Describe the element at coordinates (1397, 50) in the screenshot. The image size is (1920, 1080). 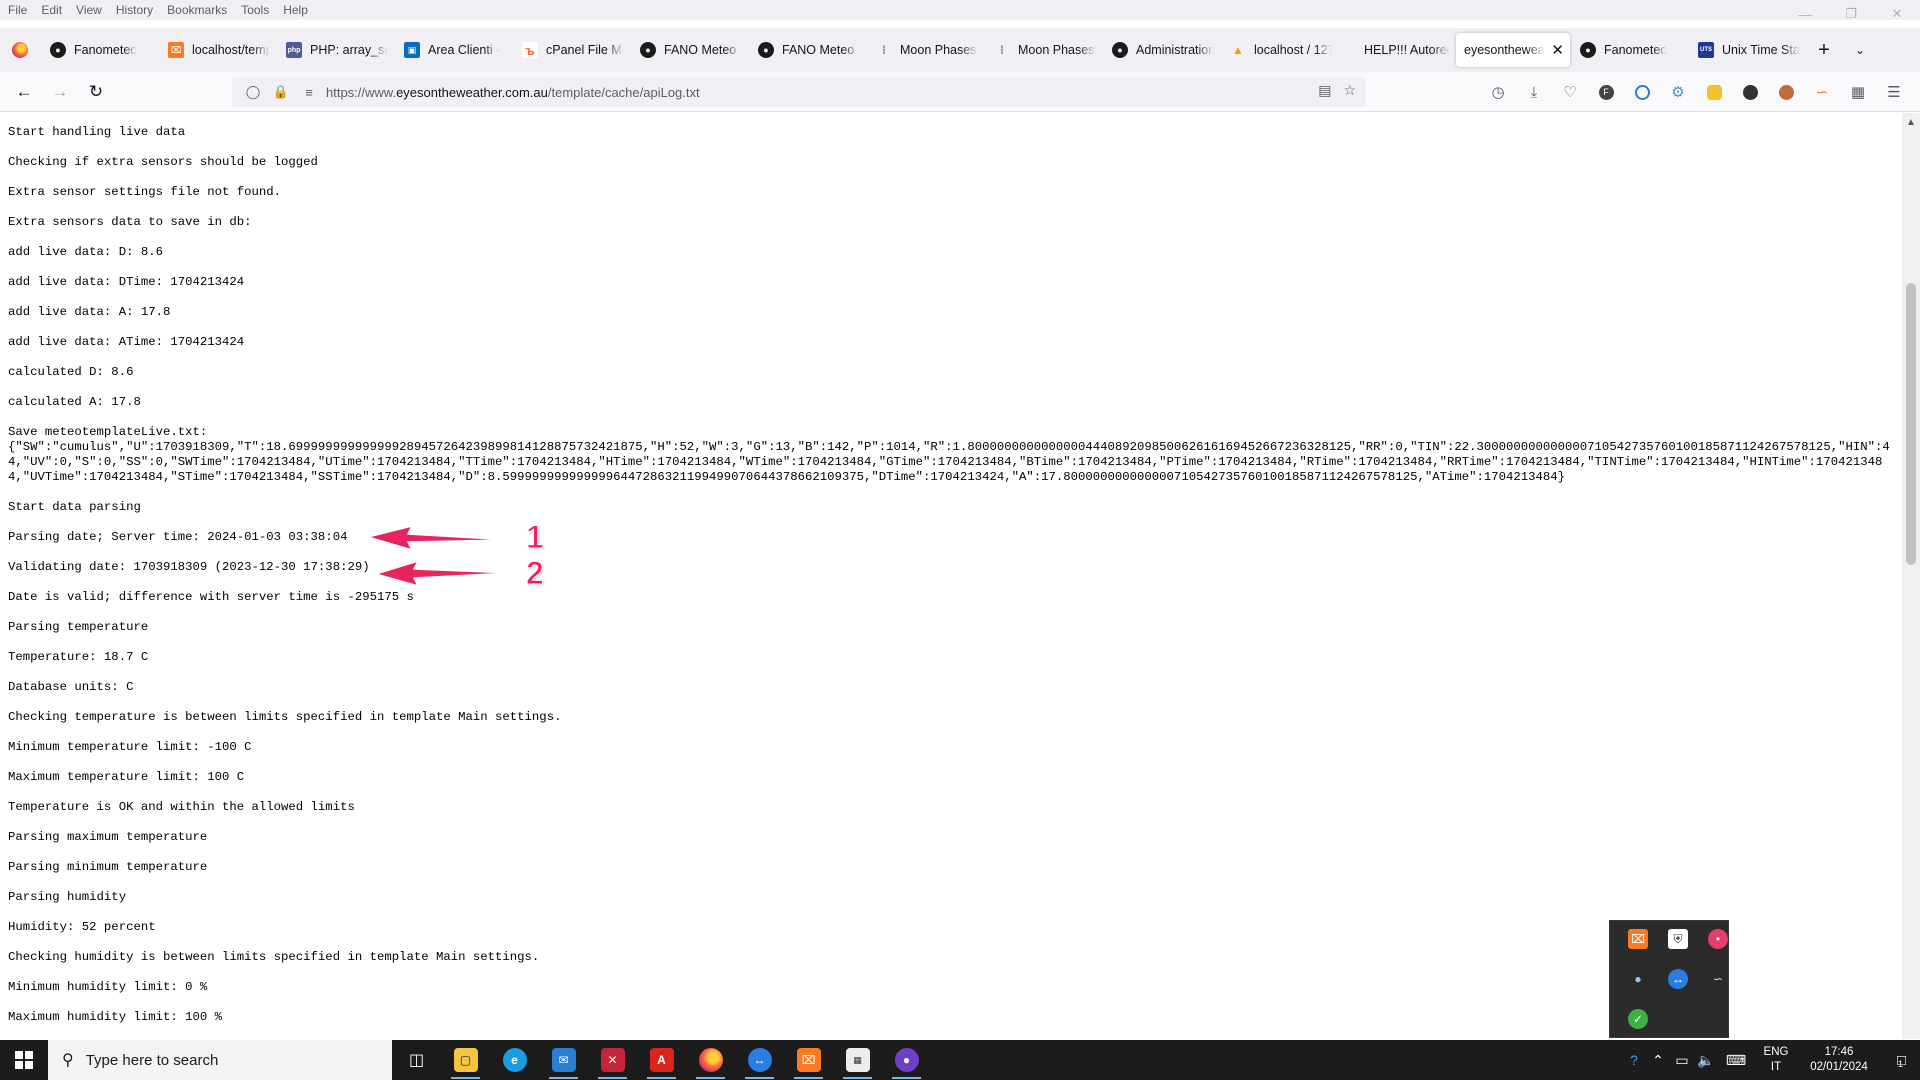
I see `tab-help-autoredirect: HELP!!! Autoredire` at that location.